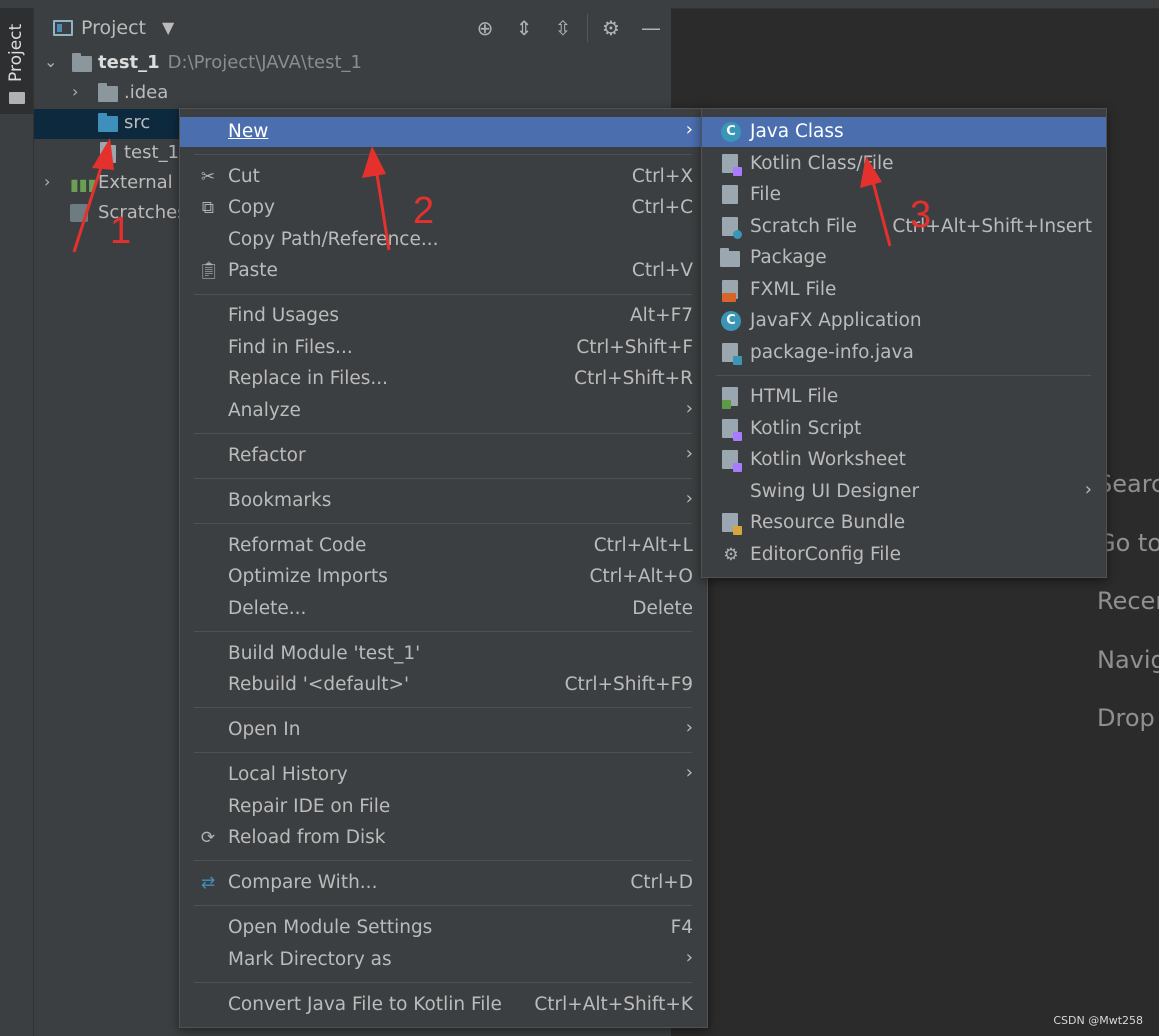 Image resolution: width=1159 pixels, height=1036 pixels. Describe the element at coordinates (904, 397) in the screenshot. I see `submenu-item-html-file: HTML File` at that location.